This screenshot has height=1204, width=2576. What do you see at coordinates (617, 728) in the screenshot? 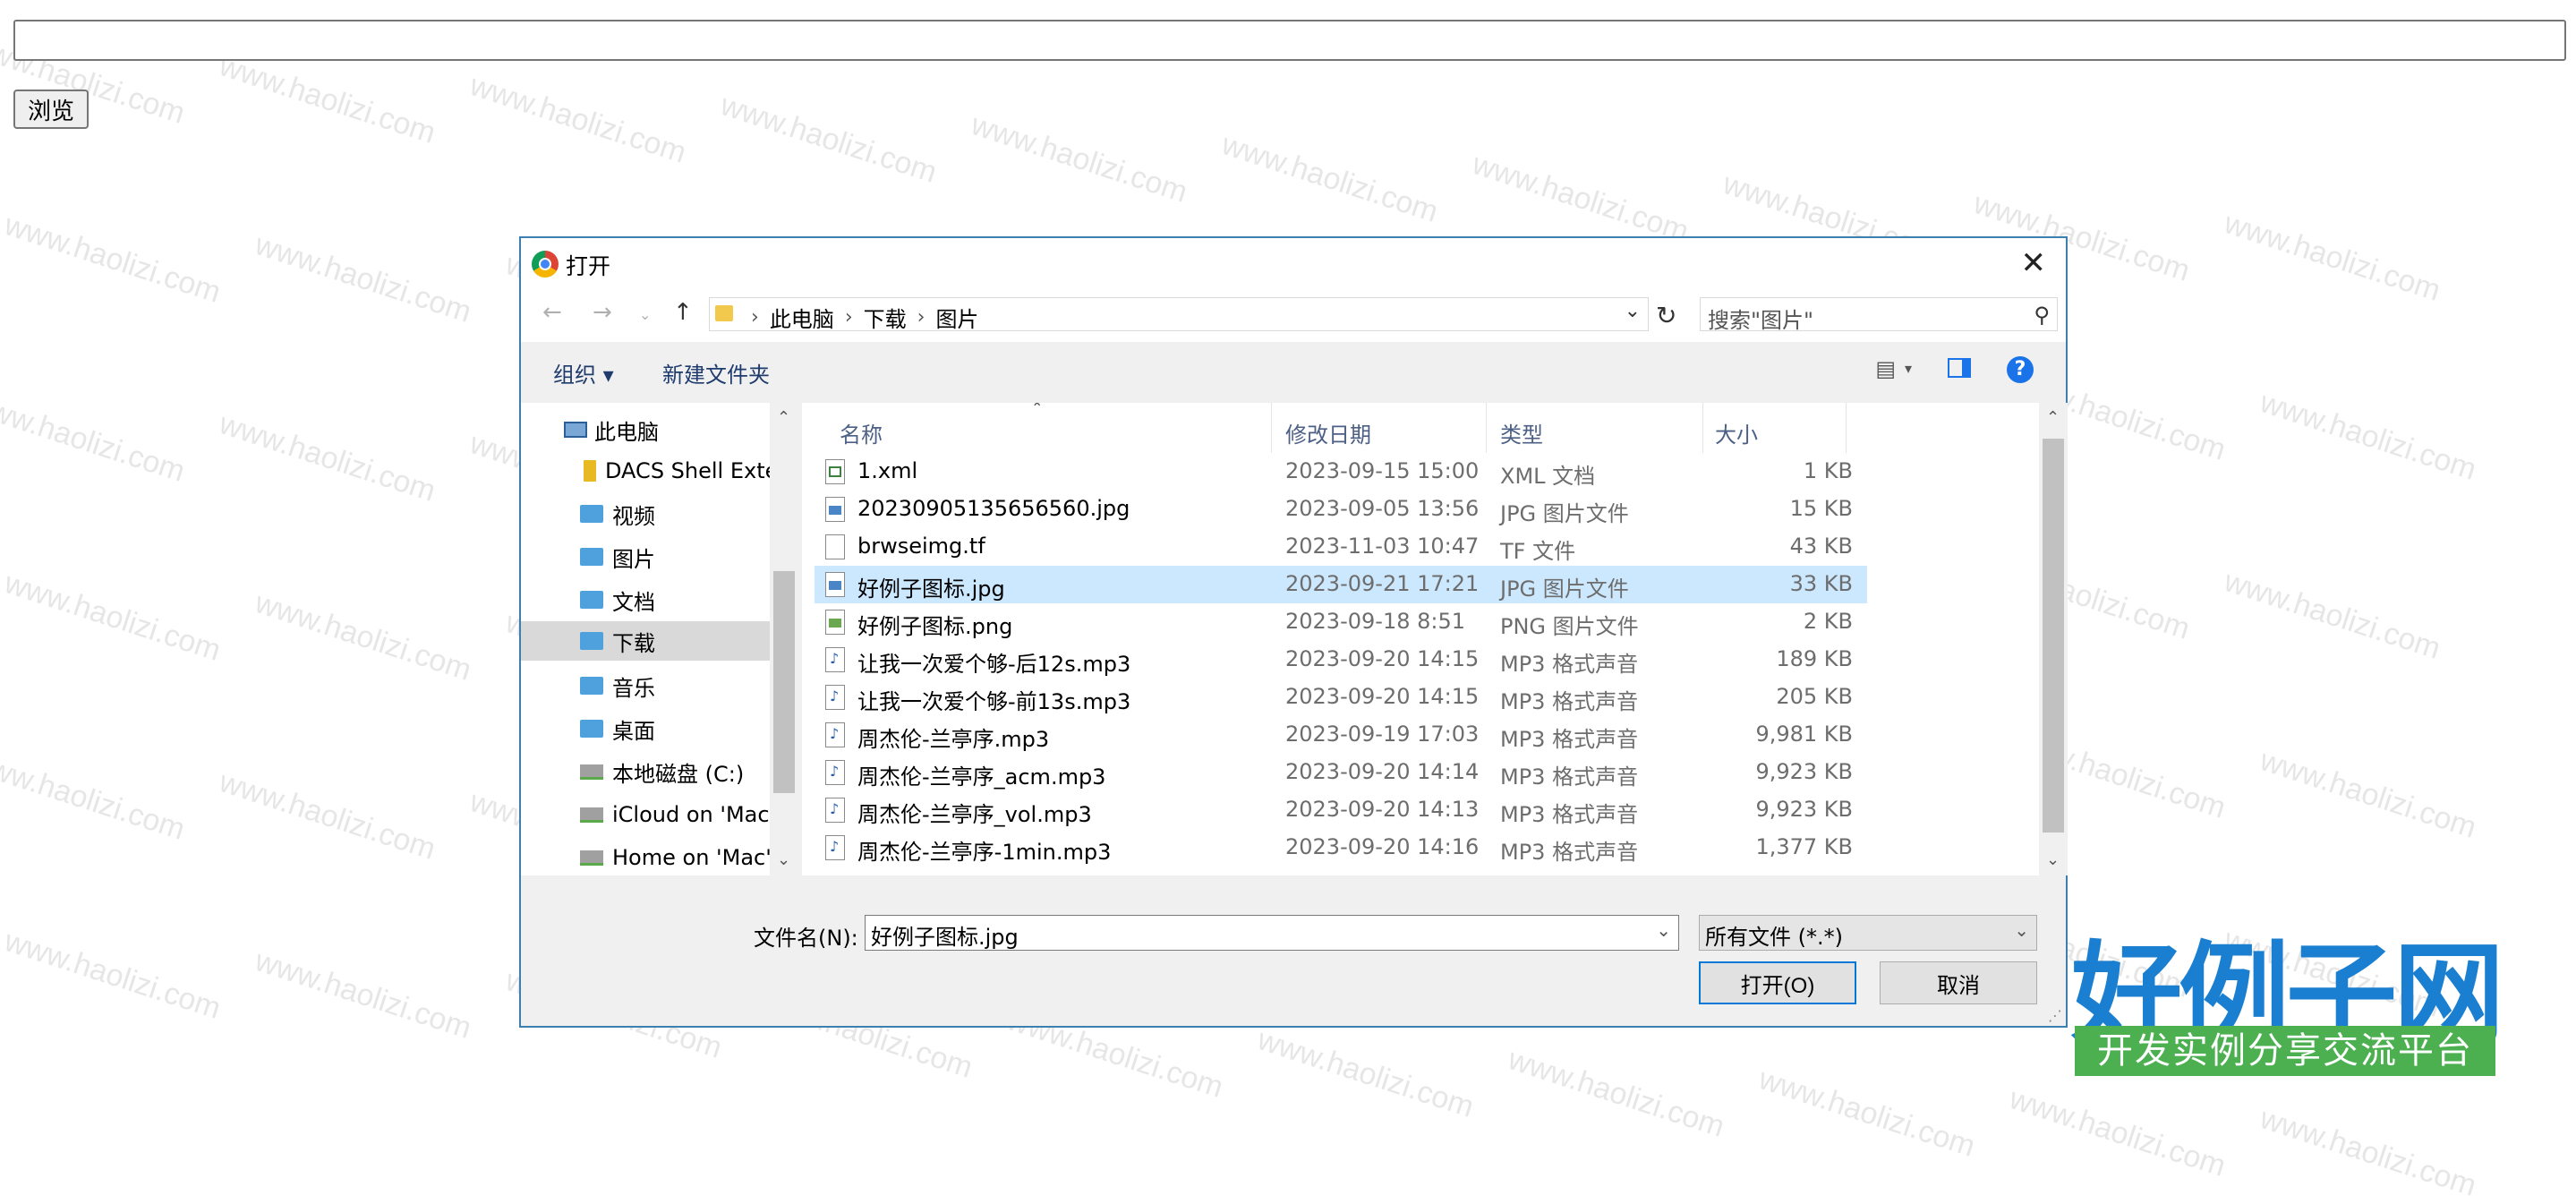
I see `nav-item-desktop: 桌面` at bounding box center [617, 728].